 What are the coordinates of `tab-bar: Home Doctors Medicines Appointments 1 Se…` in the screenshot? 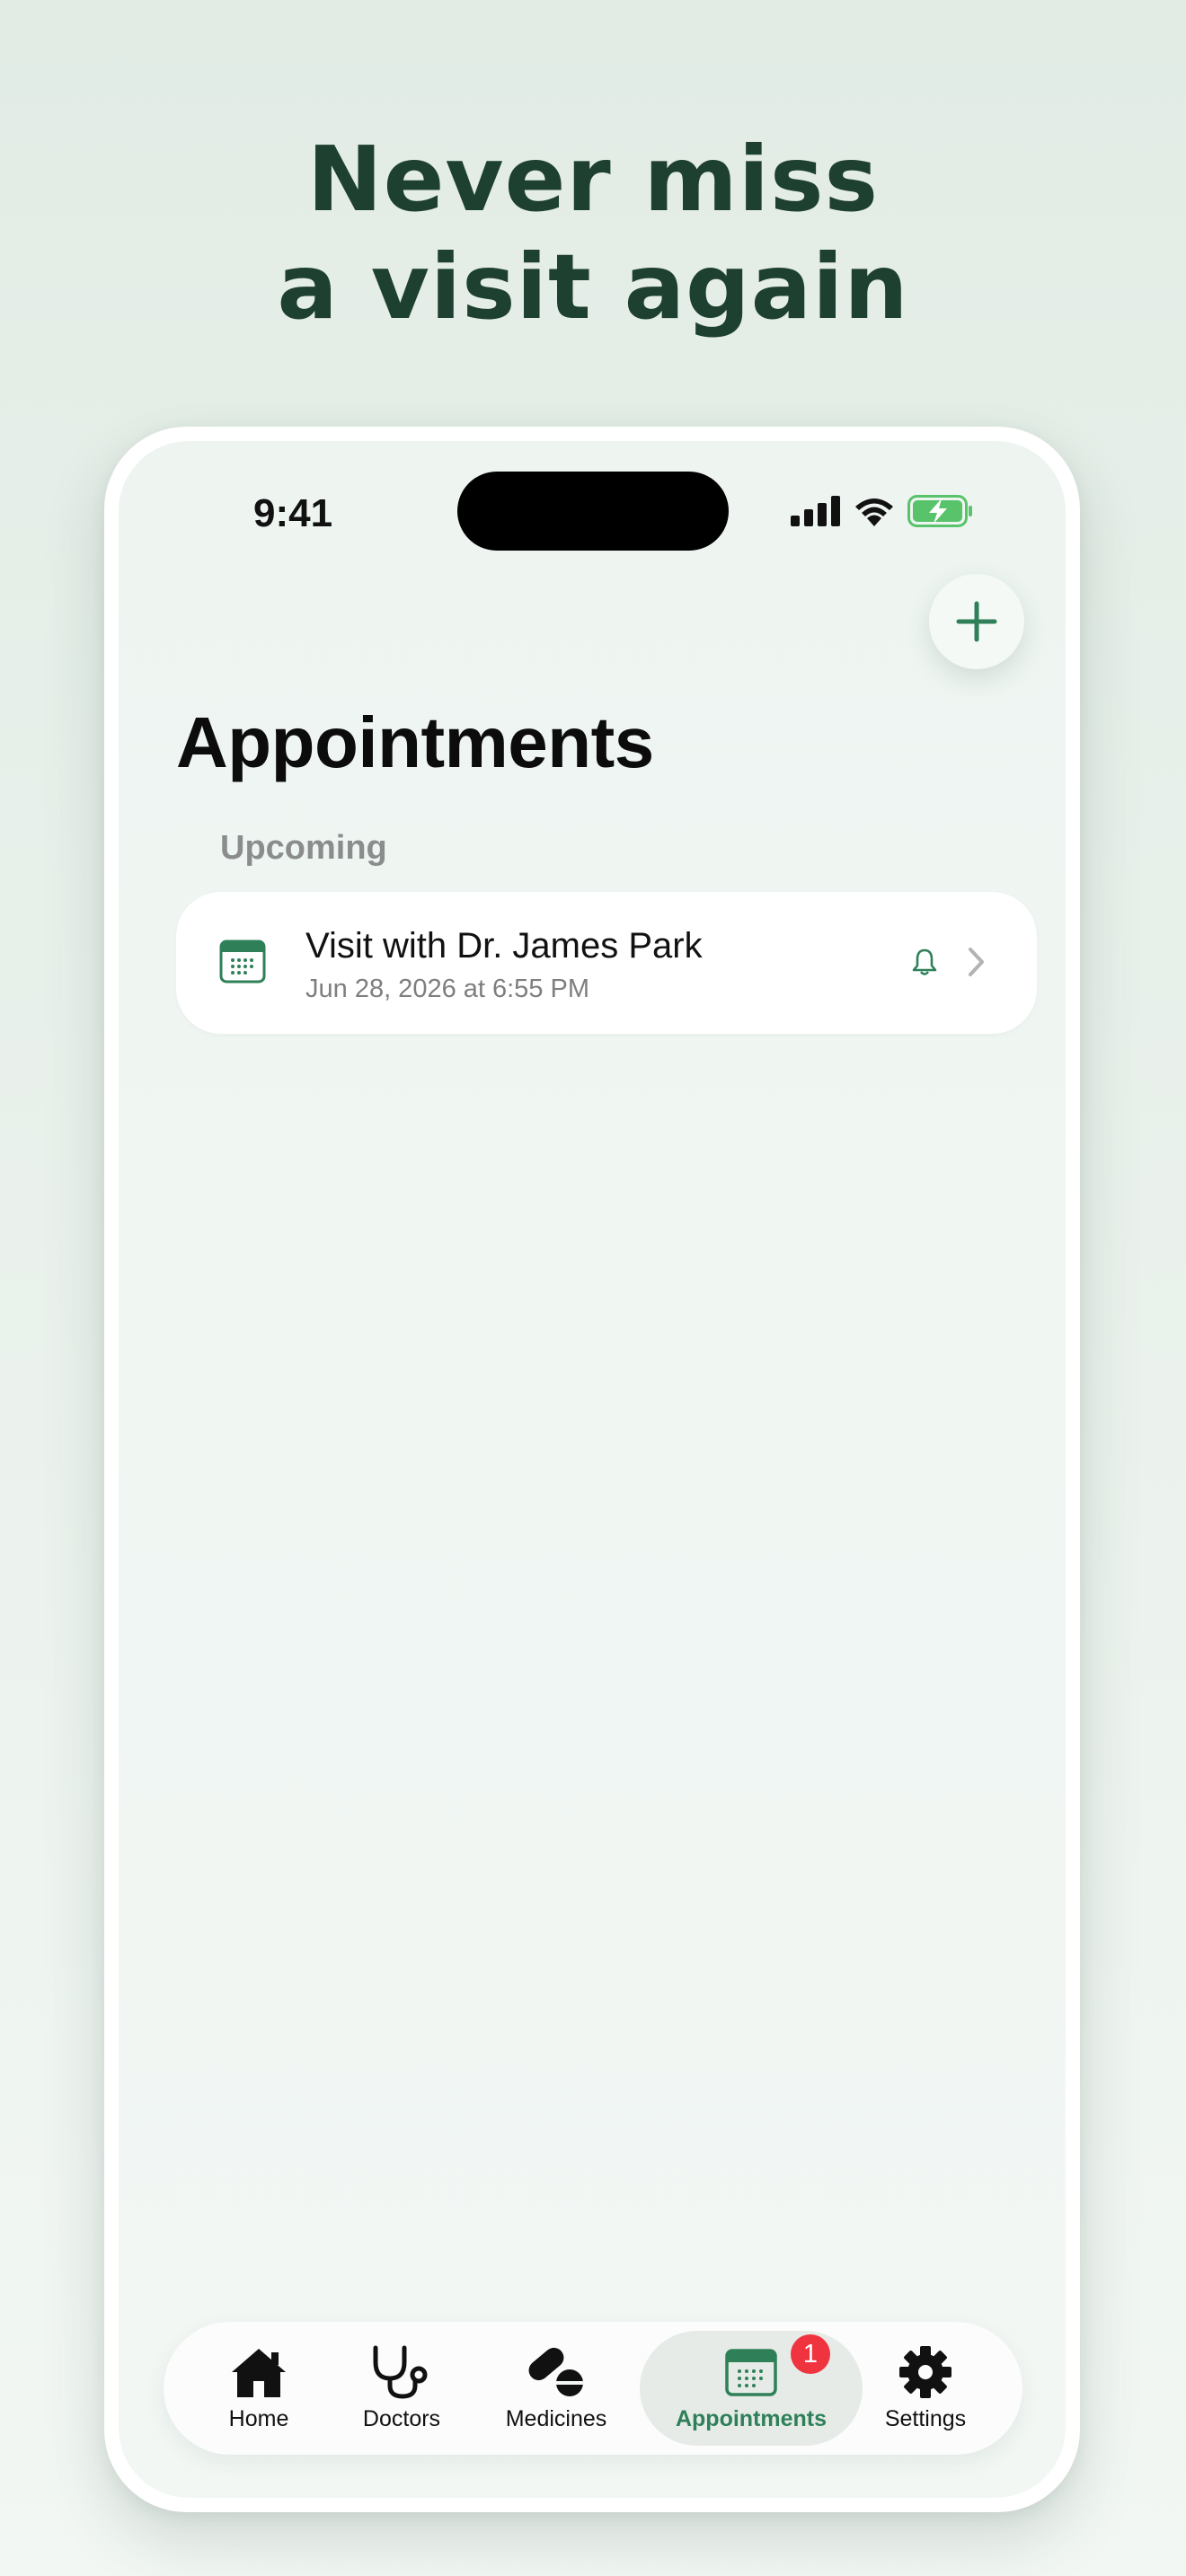 It's located at (593, 2388).